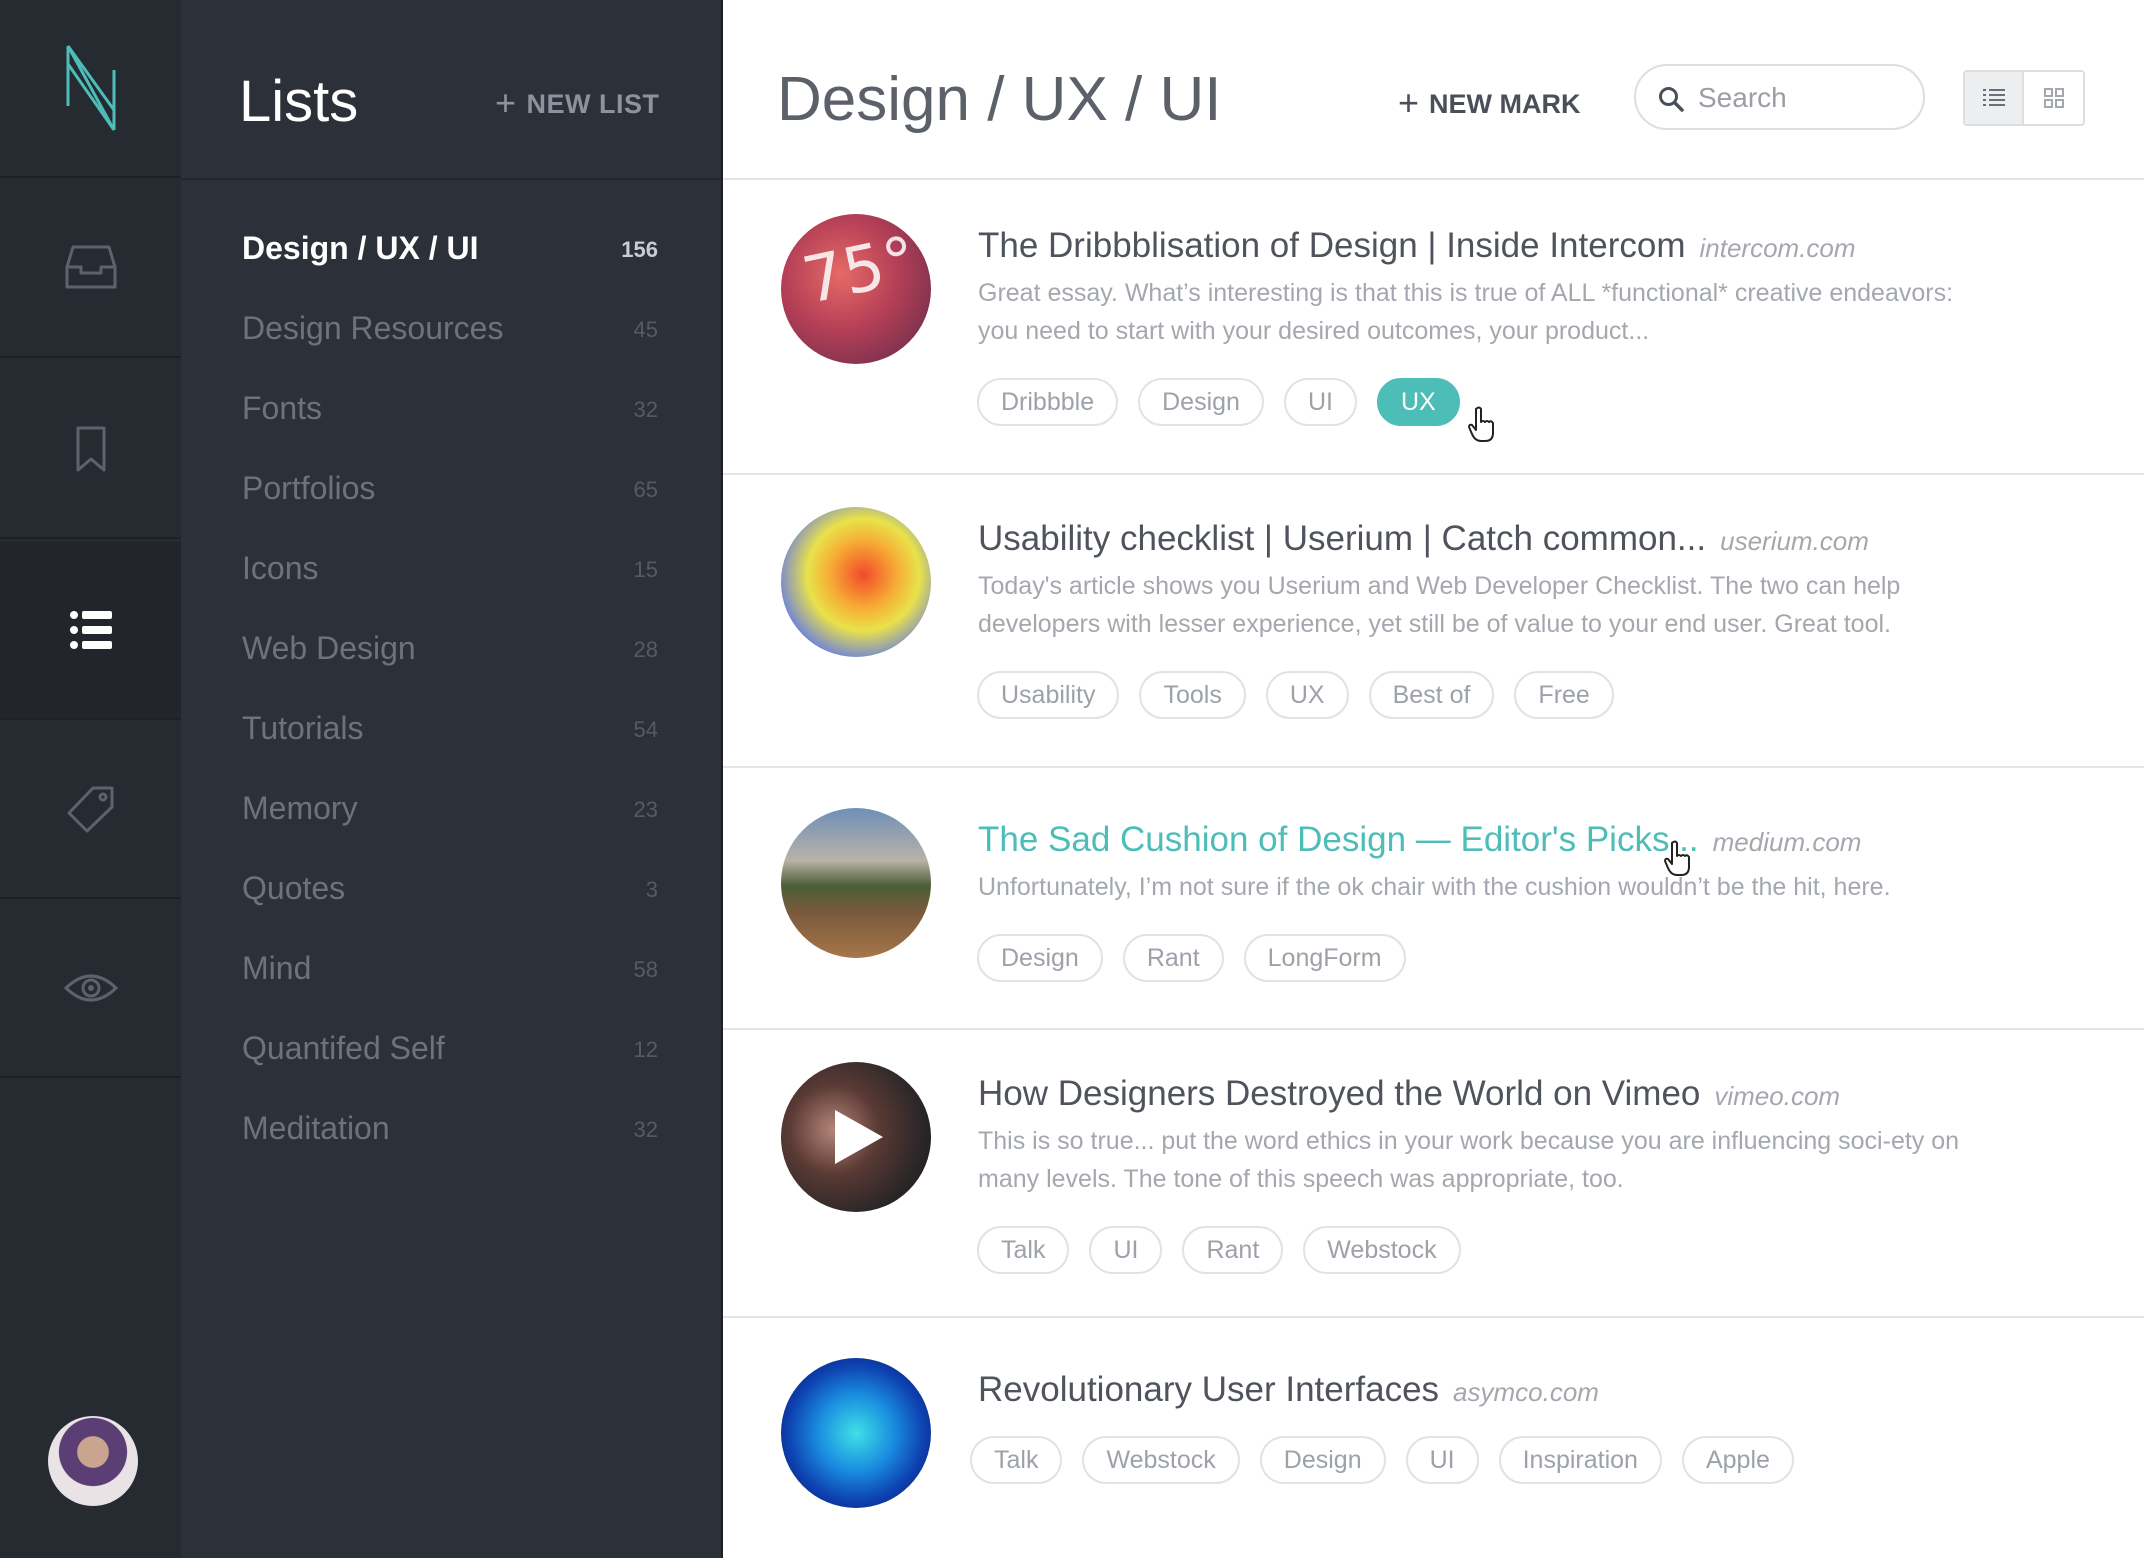  I want to click on list-item-design-ux-ui: Design / UX / UI 156, so click(451, 250).